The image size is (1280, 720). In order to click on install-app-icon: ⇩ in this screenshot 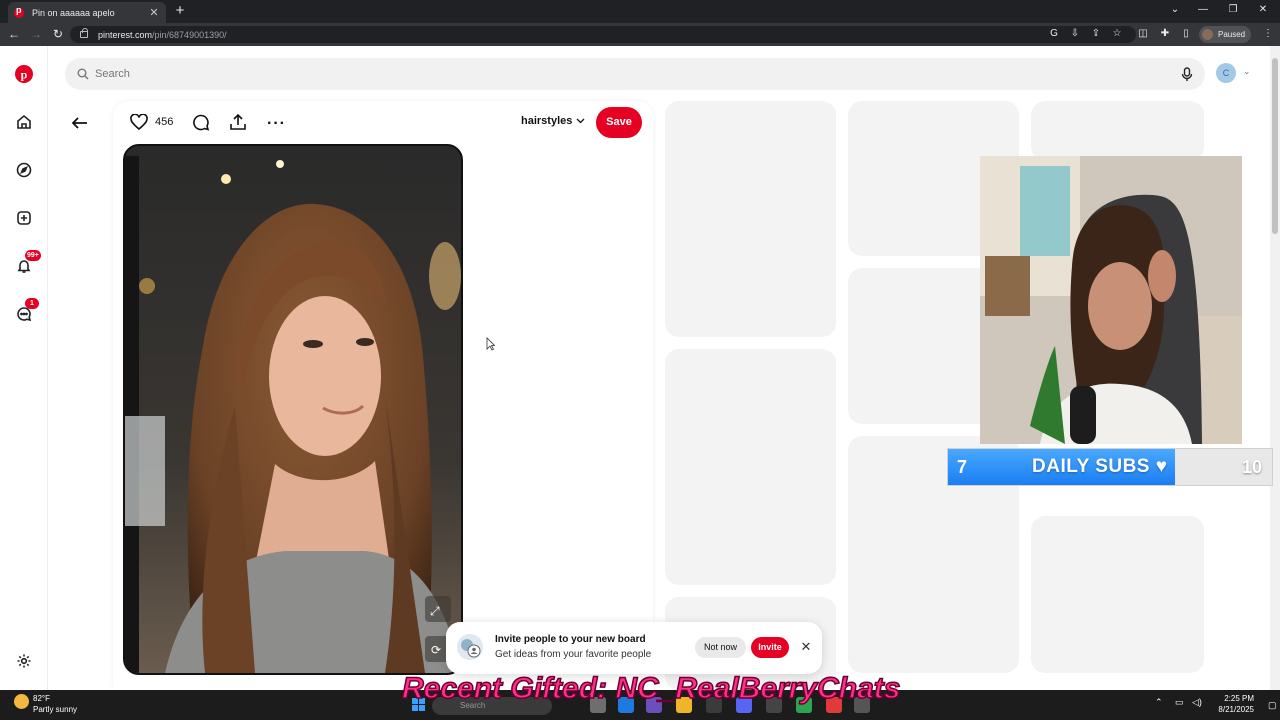, I will do `click(1075, 34)`.